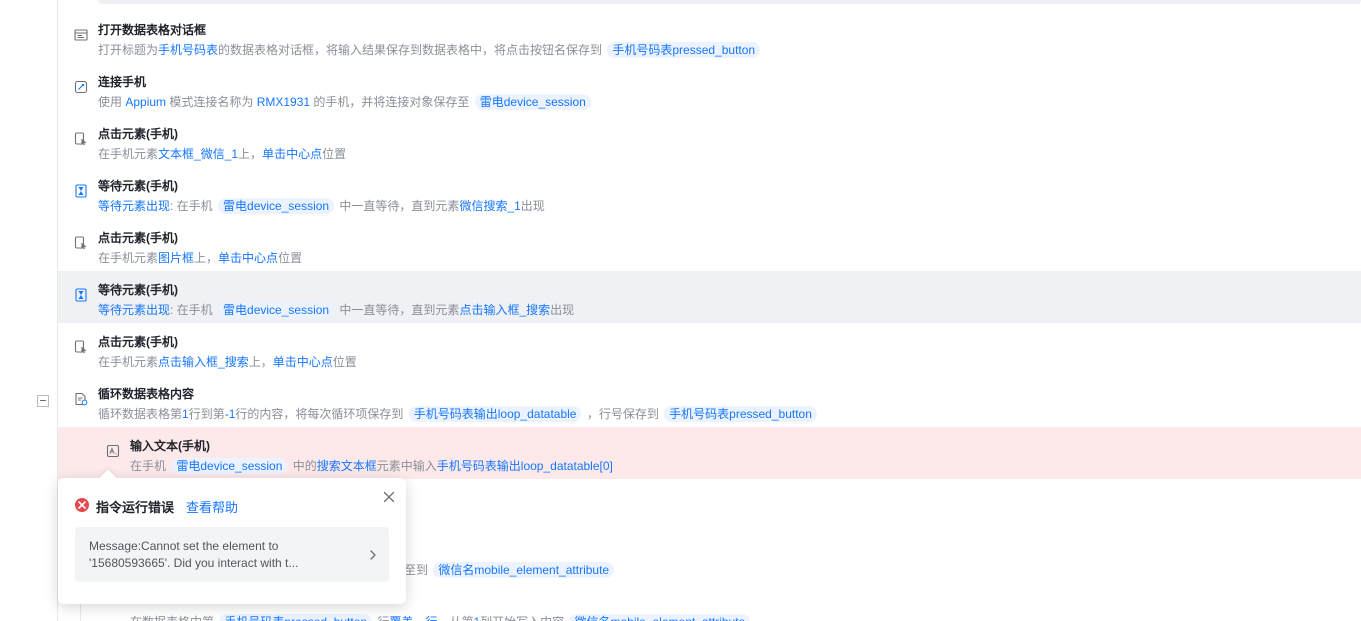  Describe the element at coordinates (185, 414) in the screenshot. I see `param-link: 1` at that location.